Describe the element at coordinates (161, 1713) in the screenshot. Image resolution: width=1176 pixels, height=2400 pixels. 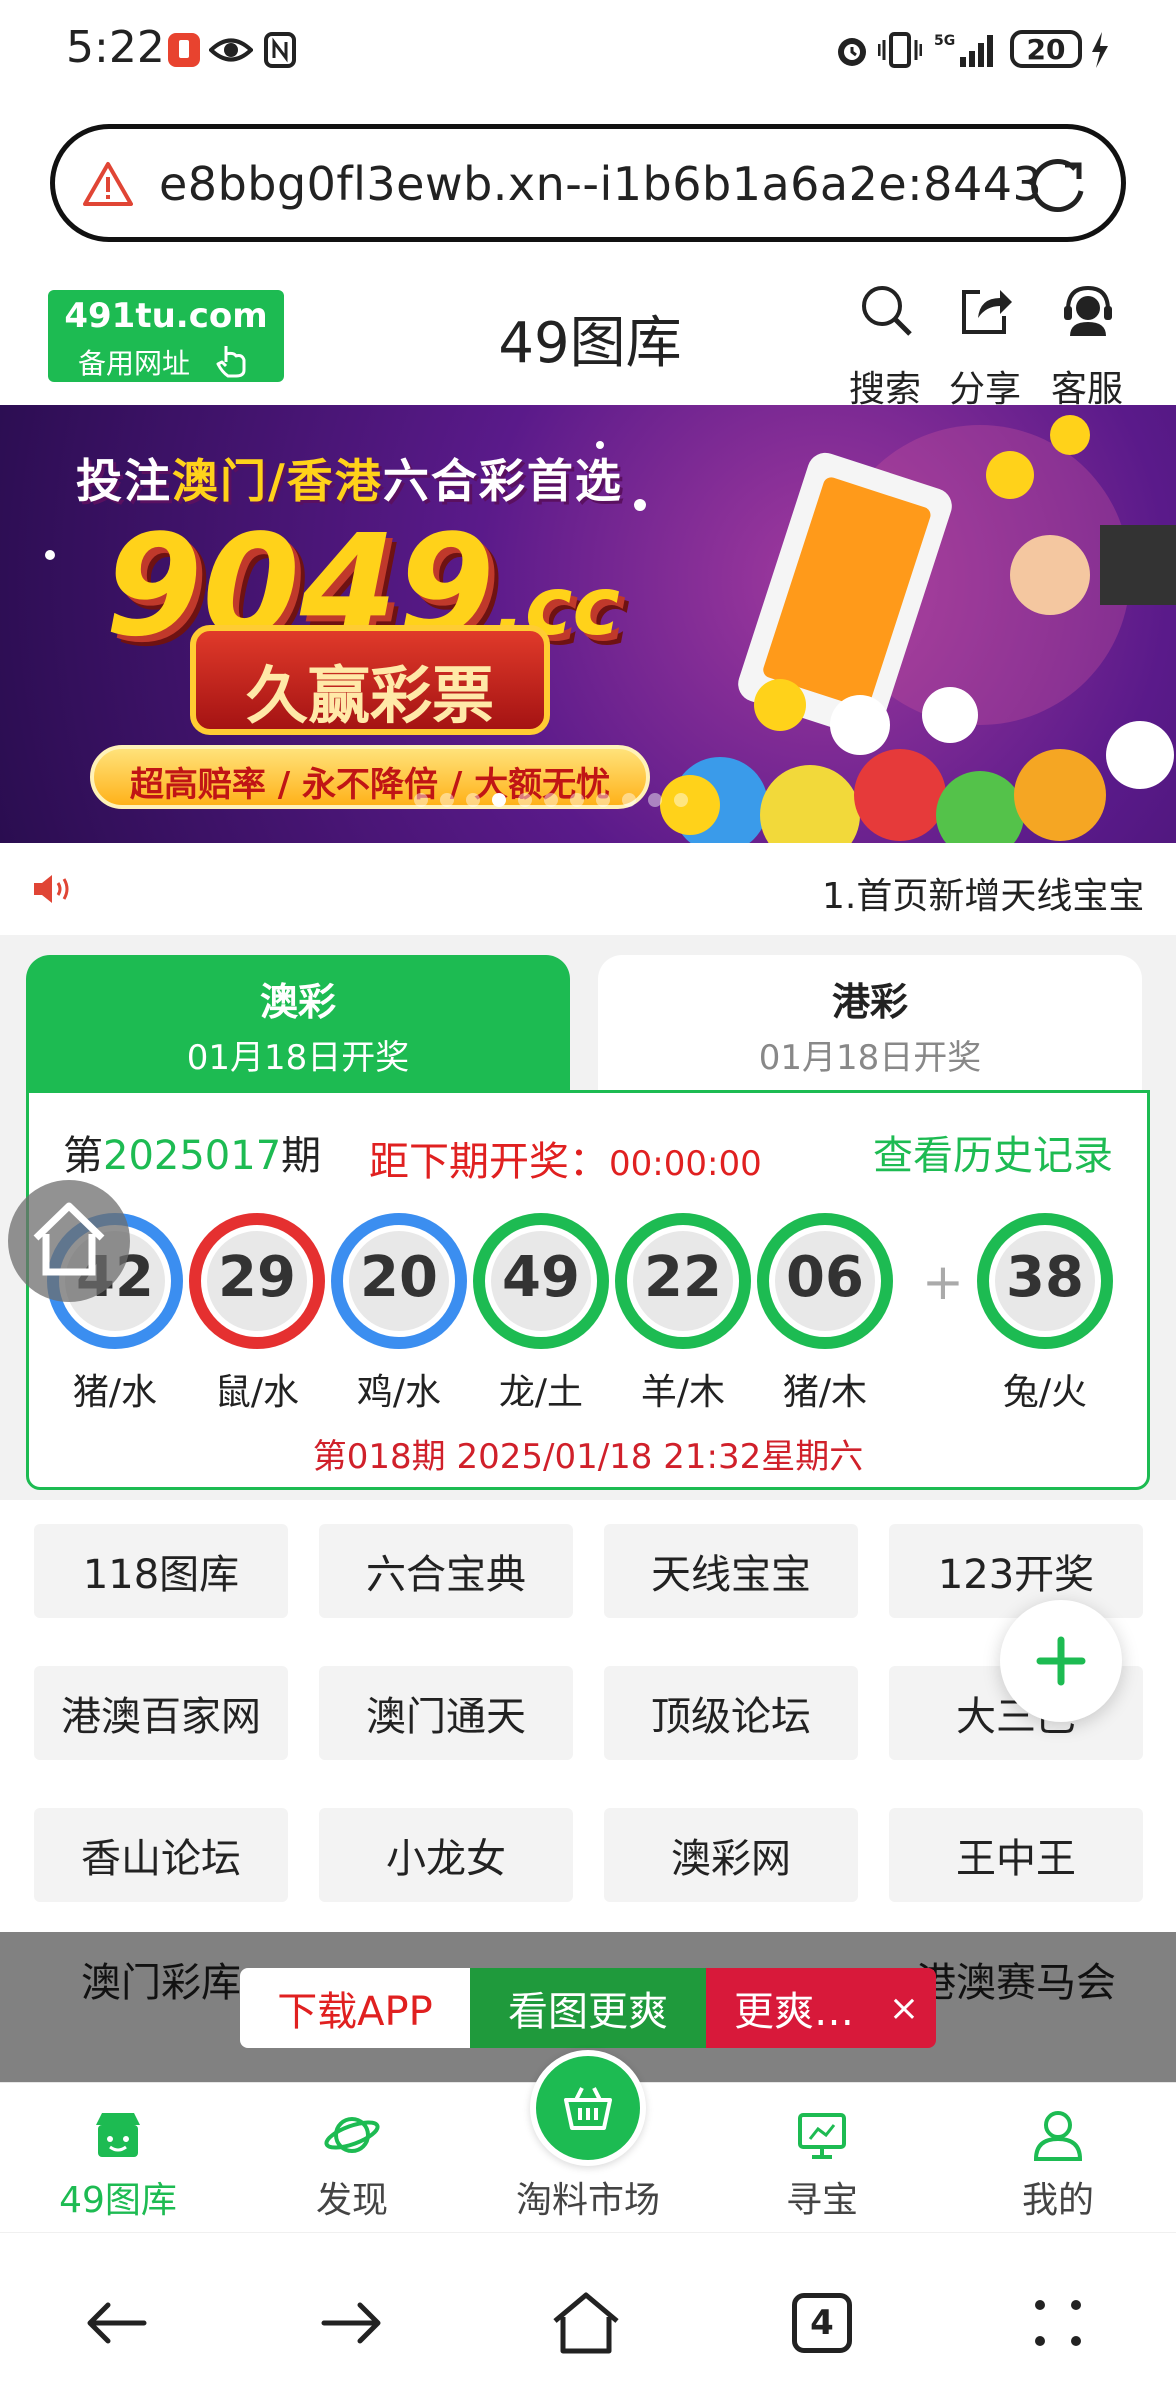
I see `grid-link: 港澳百家网` at that location.